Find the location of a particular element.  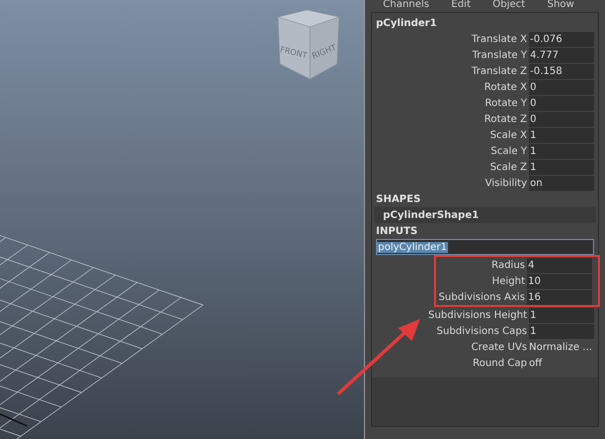

attribute-label: Rotate X is located at coordinates (505, 87).